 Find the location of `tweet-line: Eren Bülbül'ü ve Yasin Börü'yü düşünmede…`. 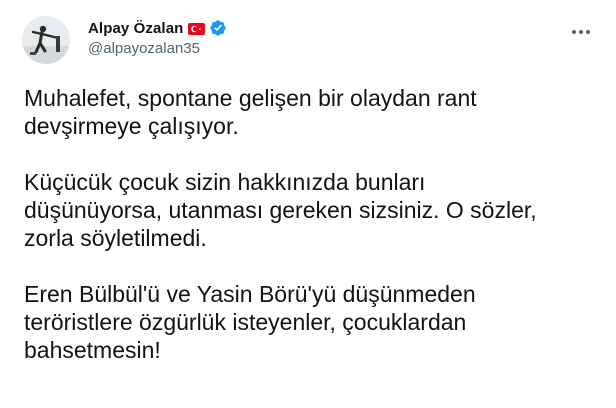

tweet-line: Eren Bülbül'ü ve Yasin Börü'yü düşünmede… is located at coordinates (250, 294).